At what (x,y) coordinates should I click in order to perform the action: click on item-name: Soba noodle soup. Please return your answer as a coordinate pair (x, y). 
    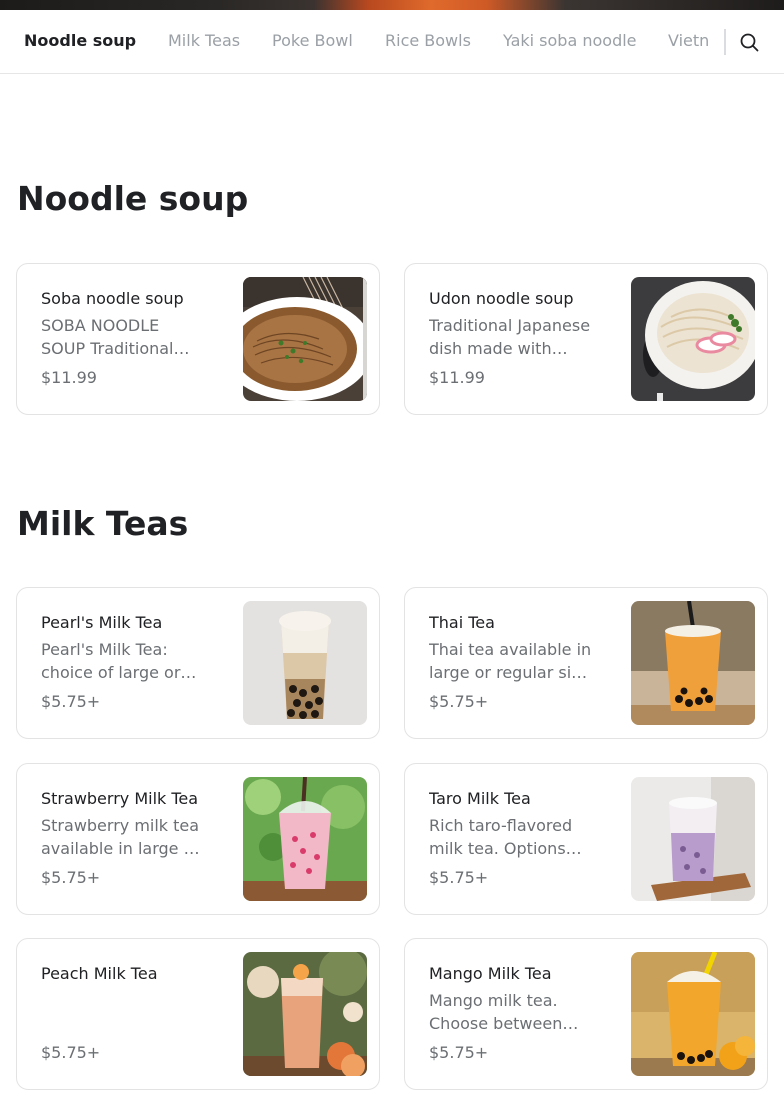
    Looking at the image, I should click on (112, 298).